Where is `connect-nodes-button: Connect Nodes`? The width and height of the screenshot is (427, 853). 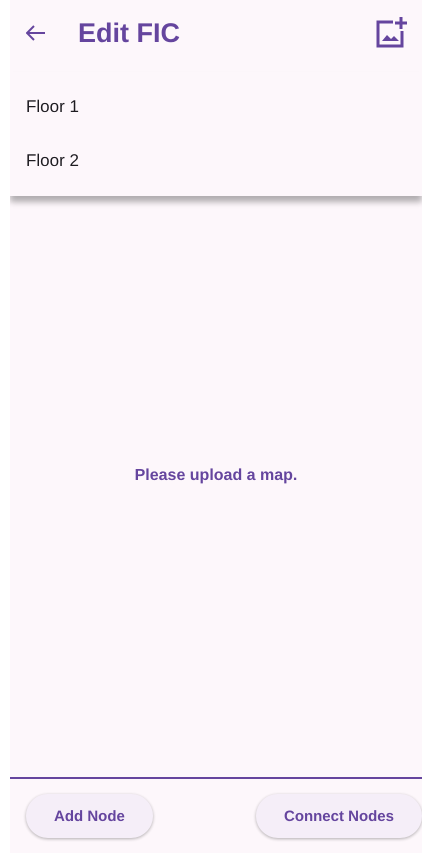 connect-nodes-button: Connect Nodes is located at coordinates (339, 816).